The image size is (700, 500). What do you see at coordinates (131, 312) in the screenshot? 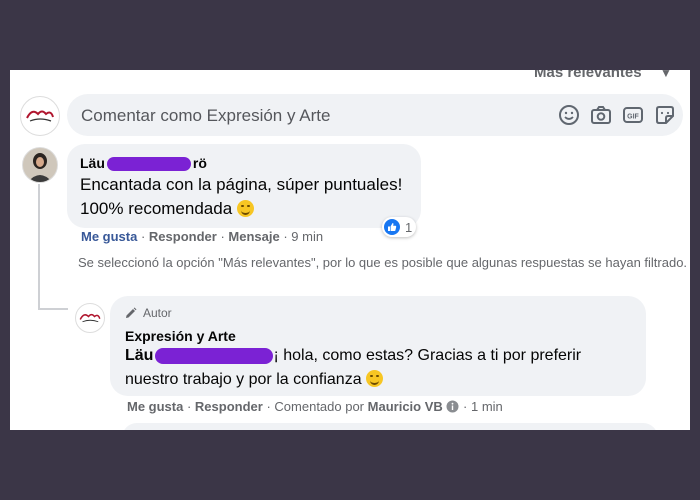
I see `pencil-icon` at bounding box center [131, 312].